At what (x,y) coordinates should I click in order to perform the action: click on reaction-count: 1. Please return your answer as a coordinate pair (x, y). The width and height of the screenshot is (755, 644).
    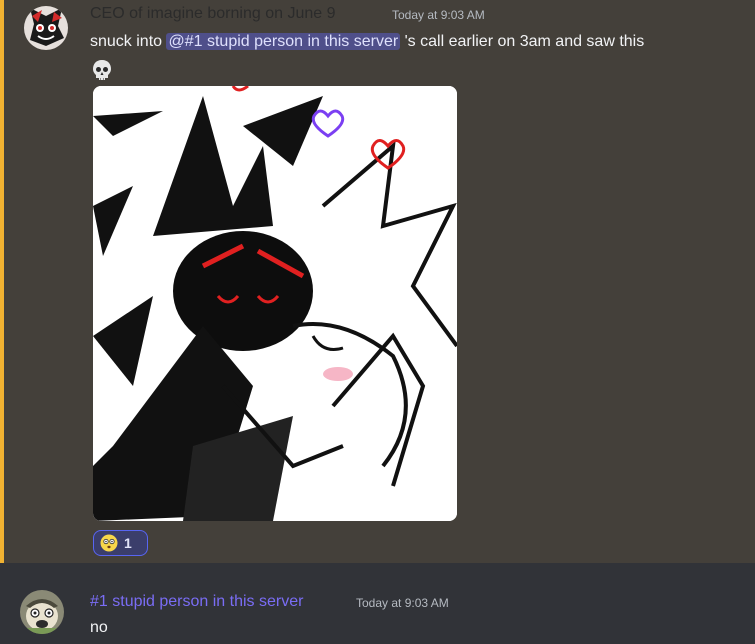
    Looking at the image, I should click on (128, 543).